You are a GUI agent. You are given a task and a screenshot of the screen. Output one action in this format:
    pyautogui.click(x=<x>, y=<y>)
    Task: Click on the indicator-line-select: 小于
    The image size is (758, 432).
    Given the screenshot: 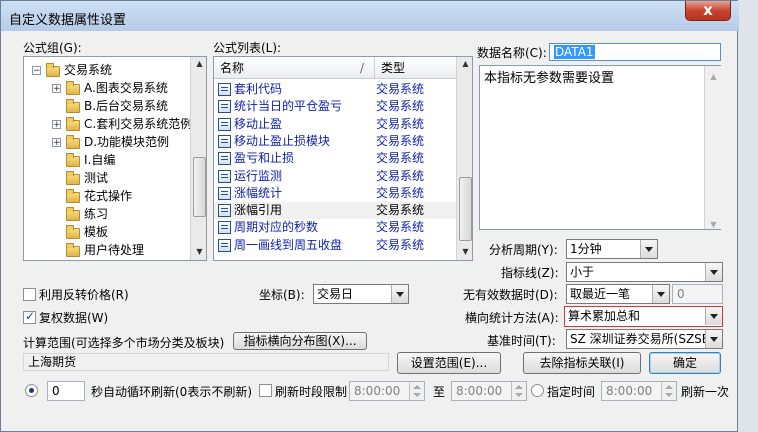 What is the action you would take?
    pyautogui.click(x=644, y=272)
    